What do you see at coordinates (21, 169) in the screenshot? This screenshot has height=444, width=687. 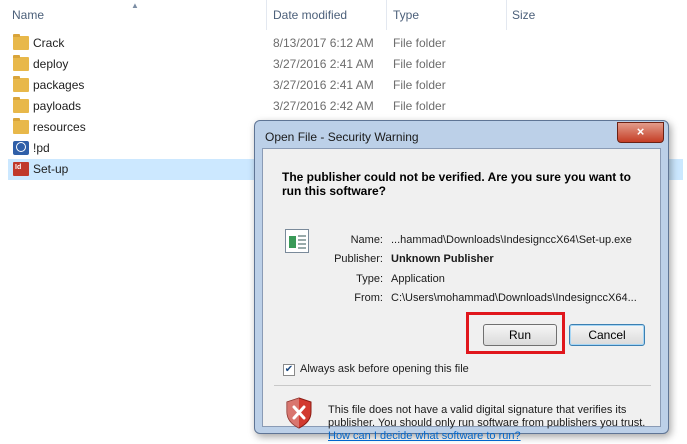 I see `pdf-installer-icon: Id` at bounding box center [21, 169].